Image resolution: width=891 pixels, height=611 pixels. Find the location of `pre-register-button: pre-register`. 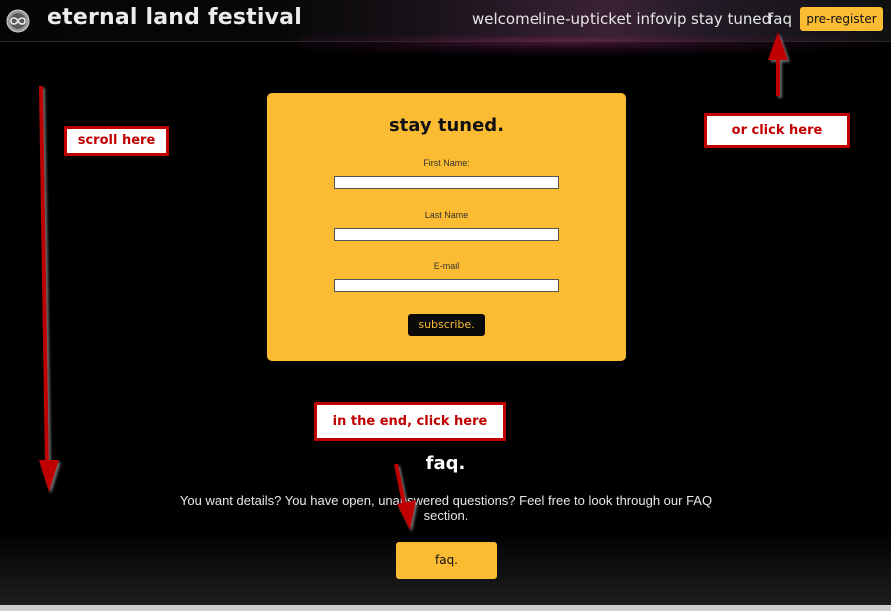

pre-register-button: pre-register is located at coordinates (841, 19).